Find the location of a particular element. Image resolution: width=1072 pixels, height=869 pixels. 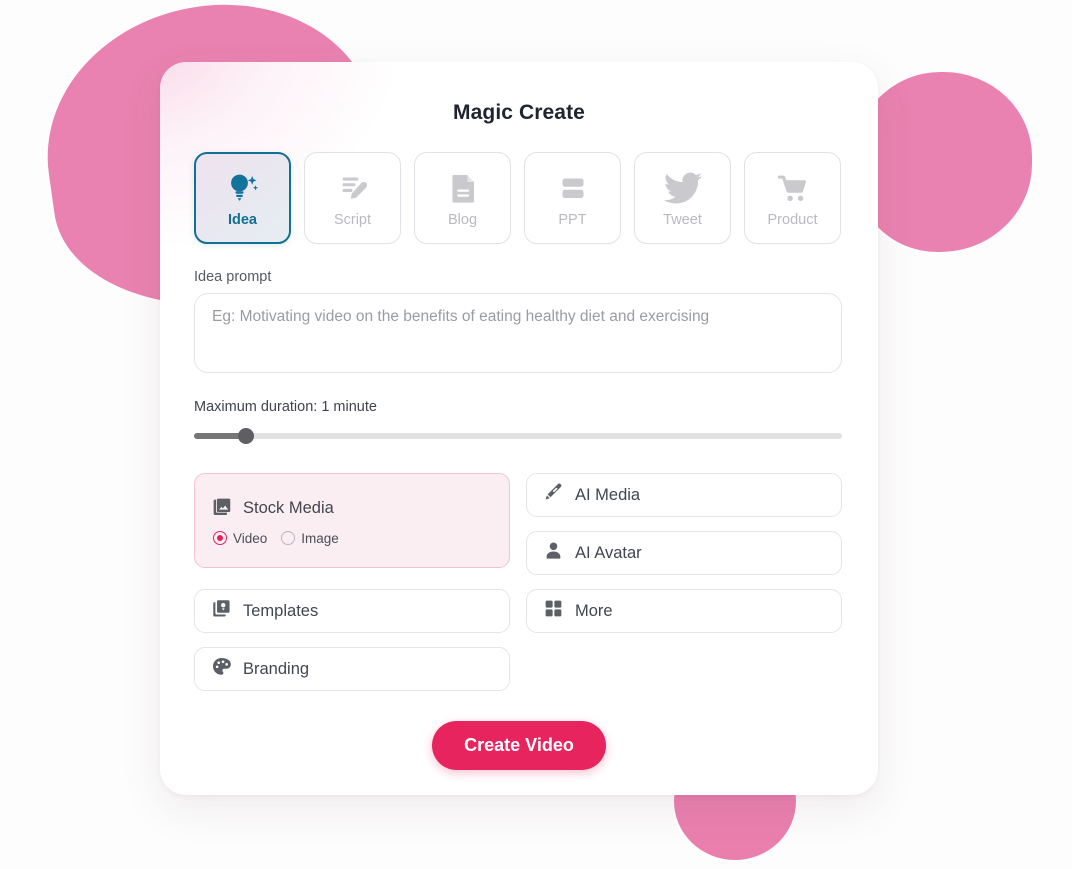

tab-script: Script is located at coordinates (352, 198).